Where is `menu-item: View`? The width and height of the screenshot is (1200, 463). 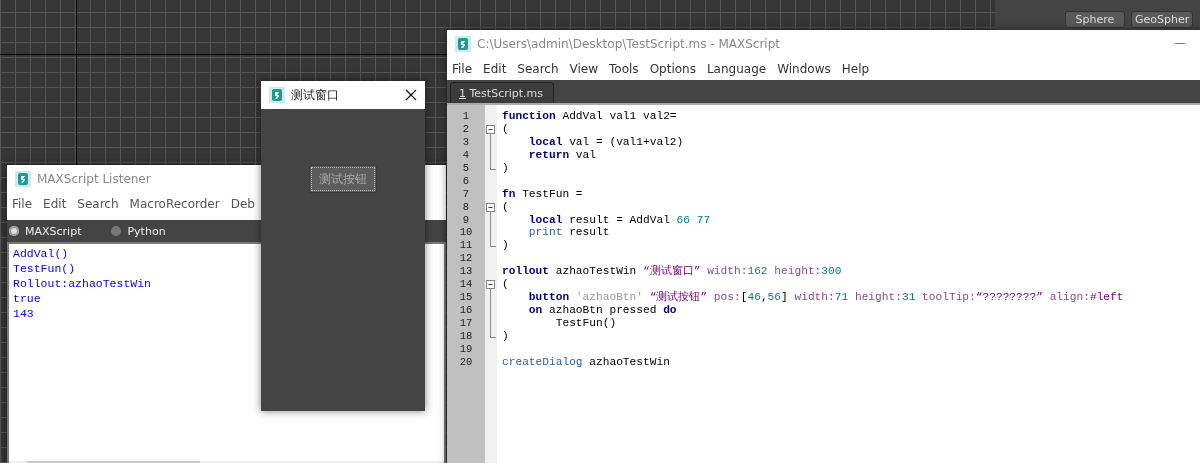 menu-item: View is located at coordinates (584, 69).